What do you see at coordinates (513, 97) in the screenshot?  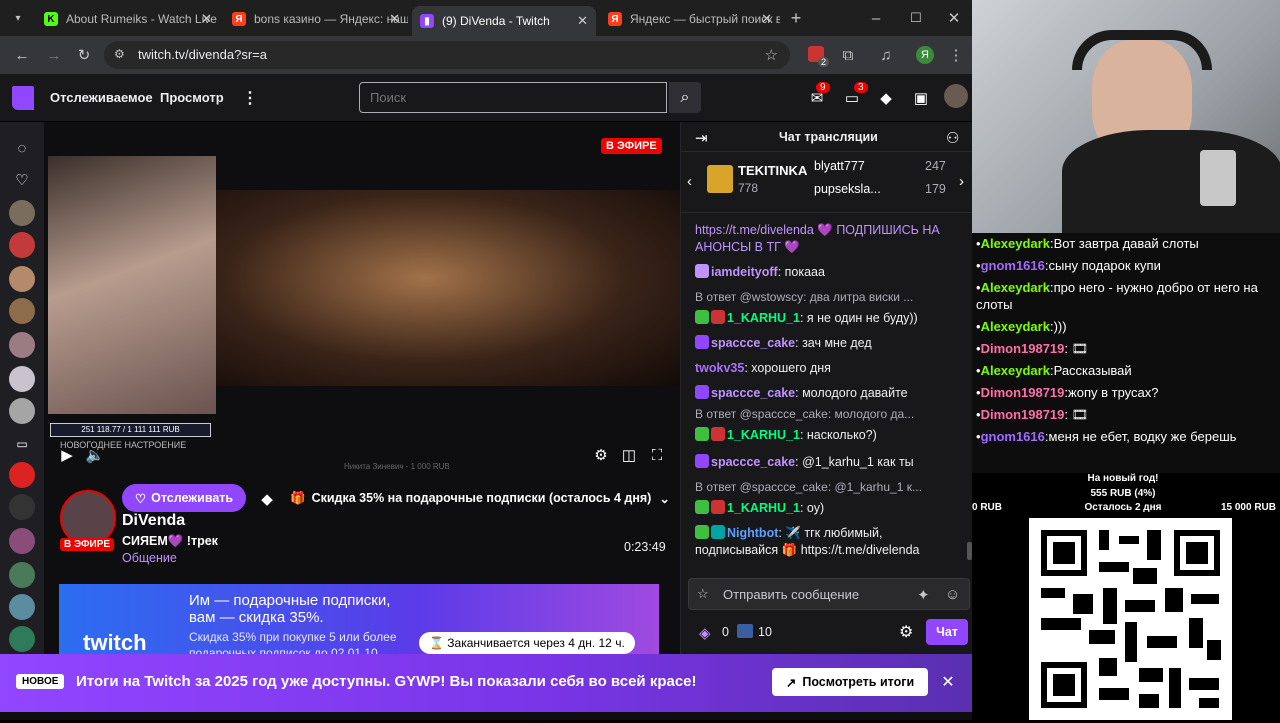 I see `search-input` at bounding box center [513, 97].